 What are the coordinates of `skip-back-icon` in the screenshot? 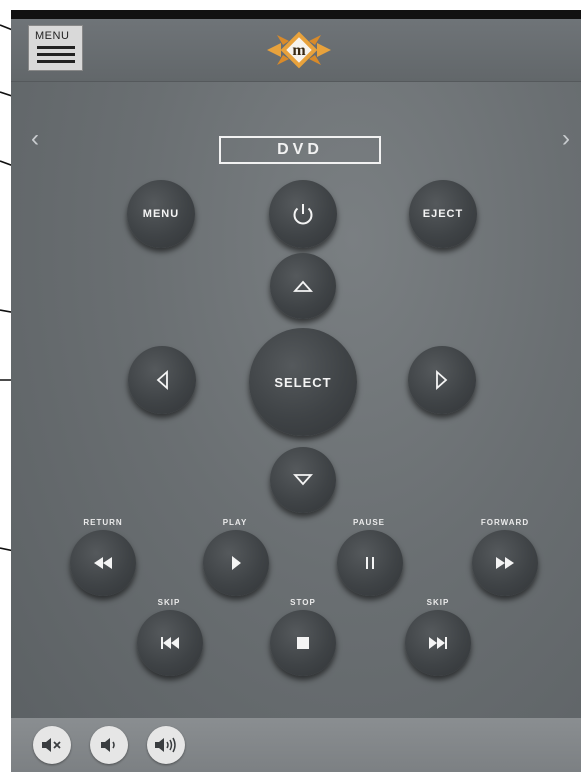 It's located at (170, 643).